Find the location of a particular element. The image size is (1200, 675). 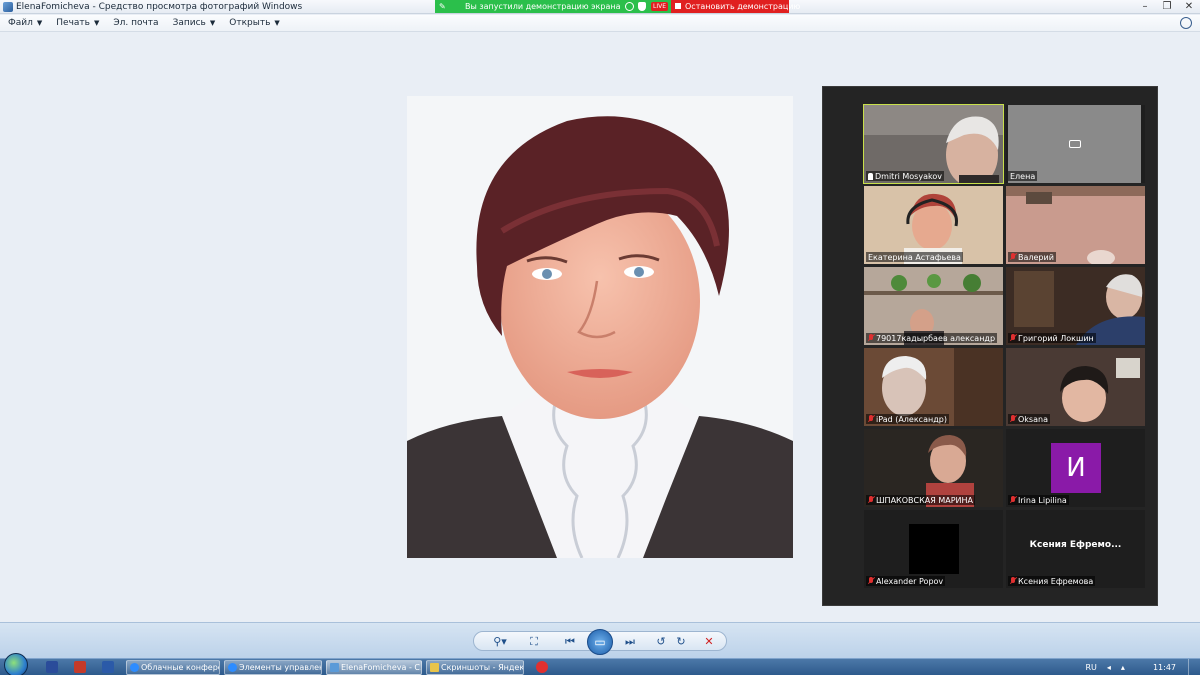

rotate-left-button: ↺ is located at coordinates (661, 642).